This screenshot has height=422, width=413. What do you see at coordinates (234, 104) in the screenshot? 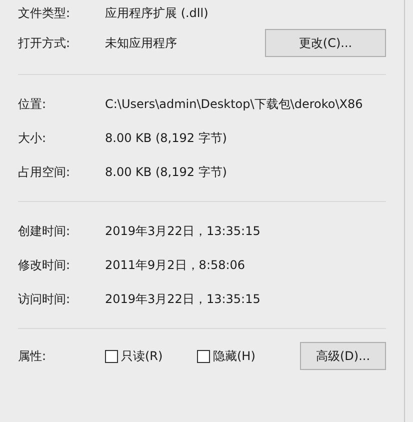
I see `field-value: C:\Users\admin\Desktop\下载包\deroko\X86` at bounding box center [234, 104].